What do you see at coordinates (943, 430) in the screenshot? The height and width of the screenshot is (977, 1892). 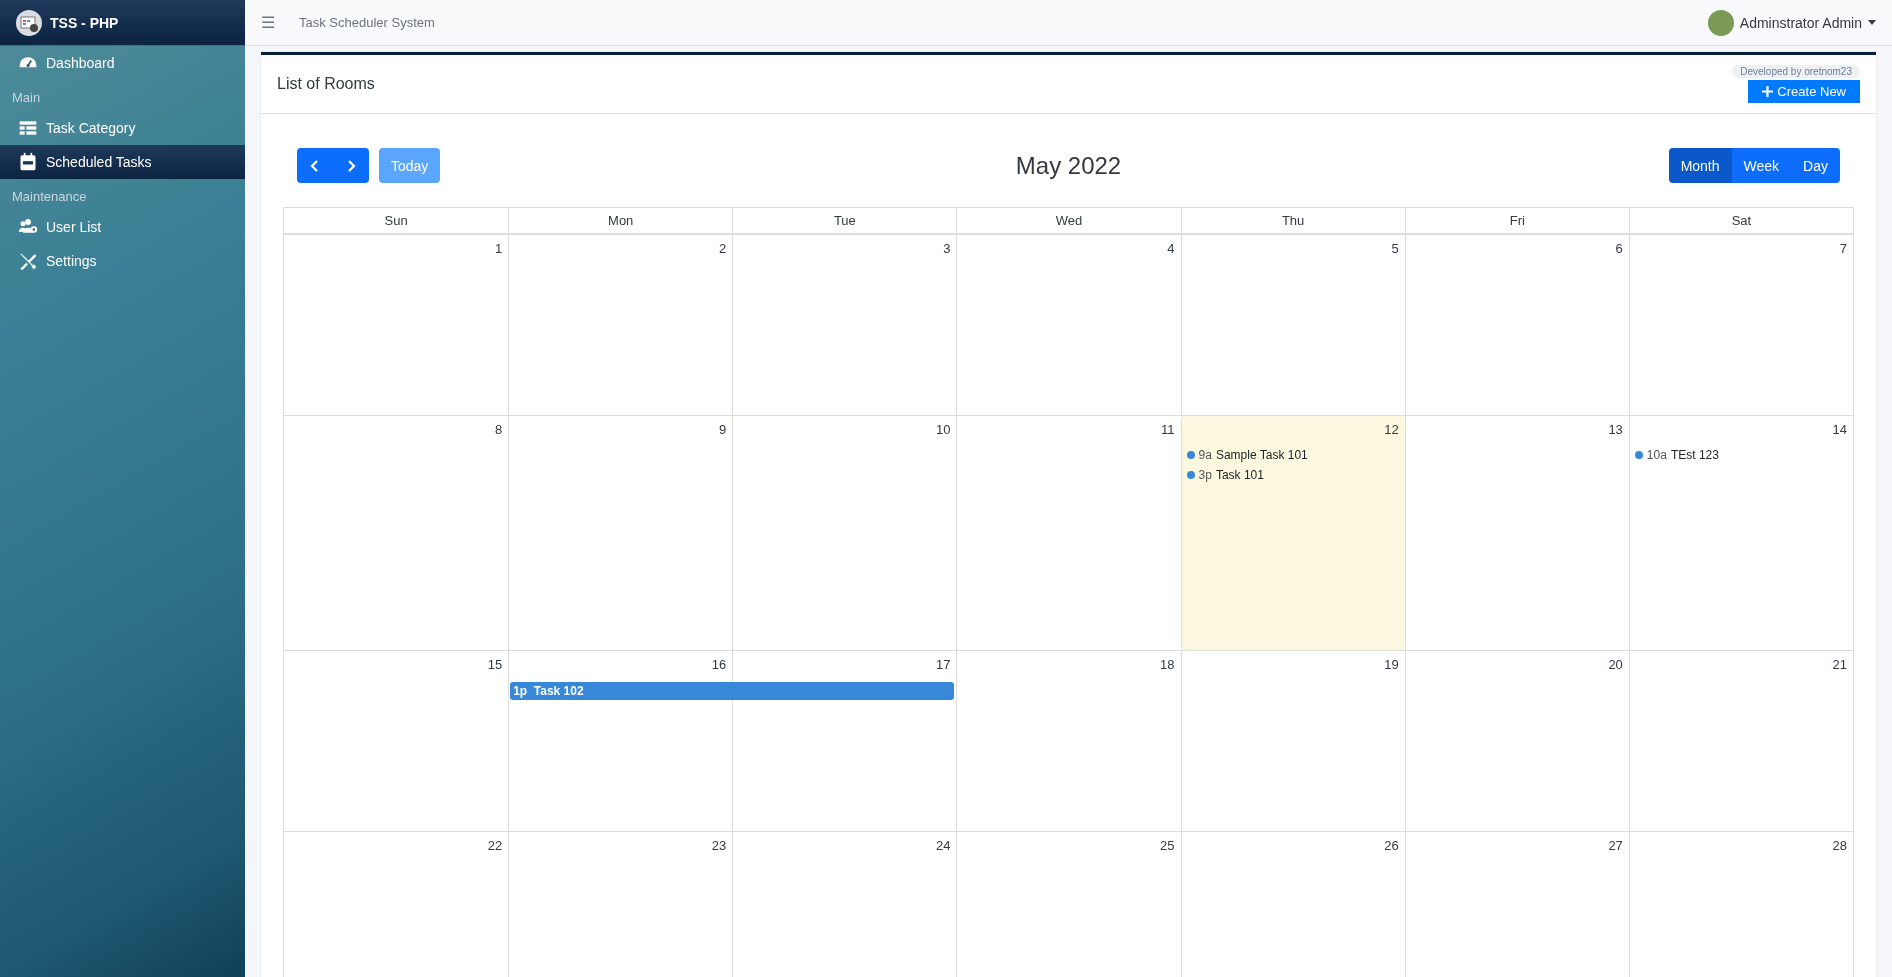 I see `day-number: 10` at bounding box center [943, 430].